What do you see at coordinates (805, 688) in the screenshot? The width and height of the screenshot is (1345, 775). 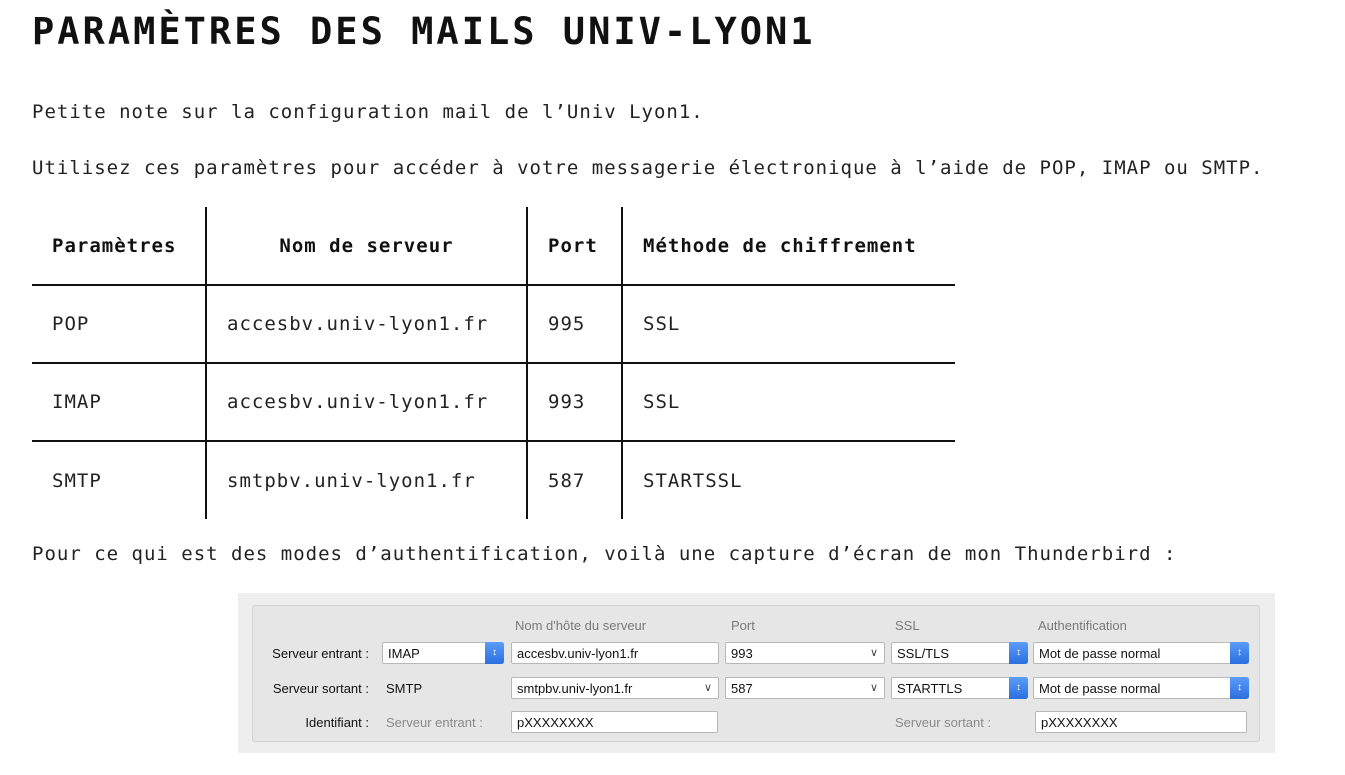 I see `outgoing-port-combo: 587 ∨` at bounding box center [805, 688].